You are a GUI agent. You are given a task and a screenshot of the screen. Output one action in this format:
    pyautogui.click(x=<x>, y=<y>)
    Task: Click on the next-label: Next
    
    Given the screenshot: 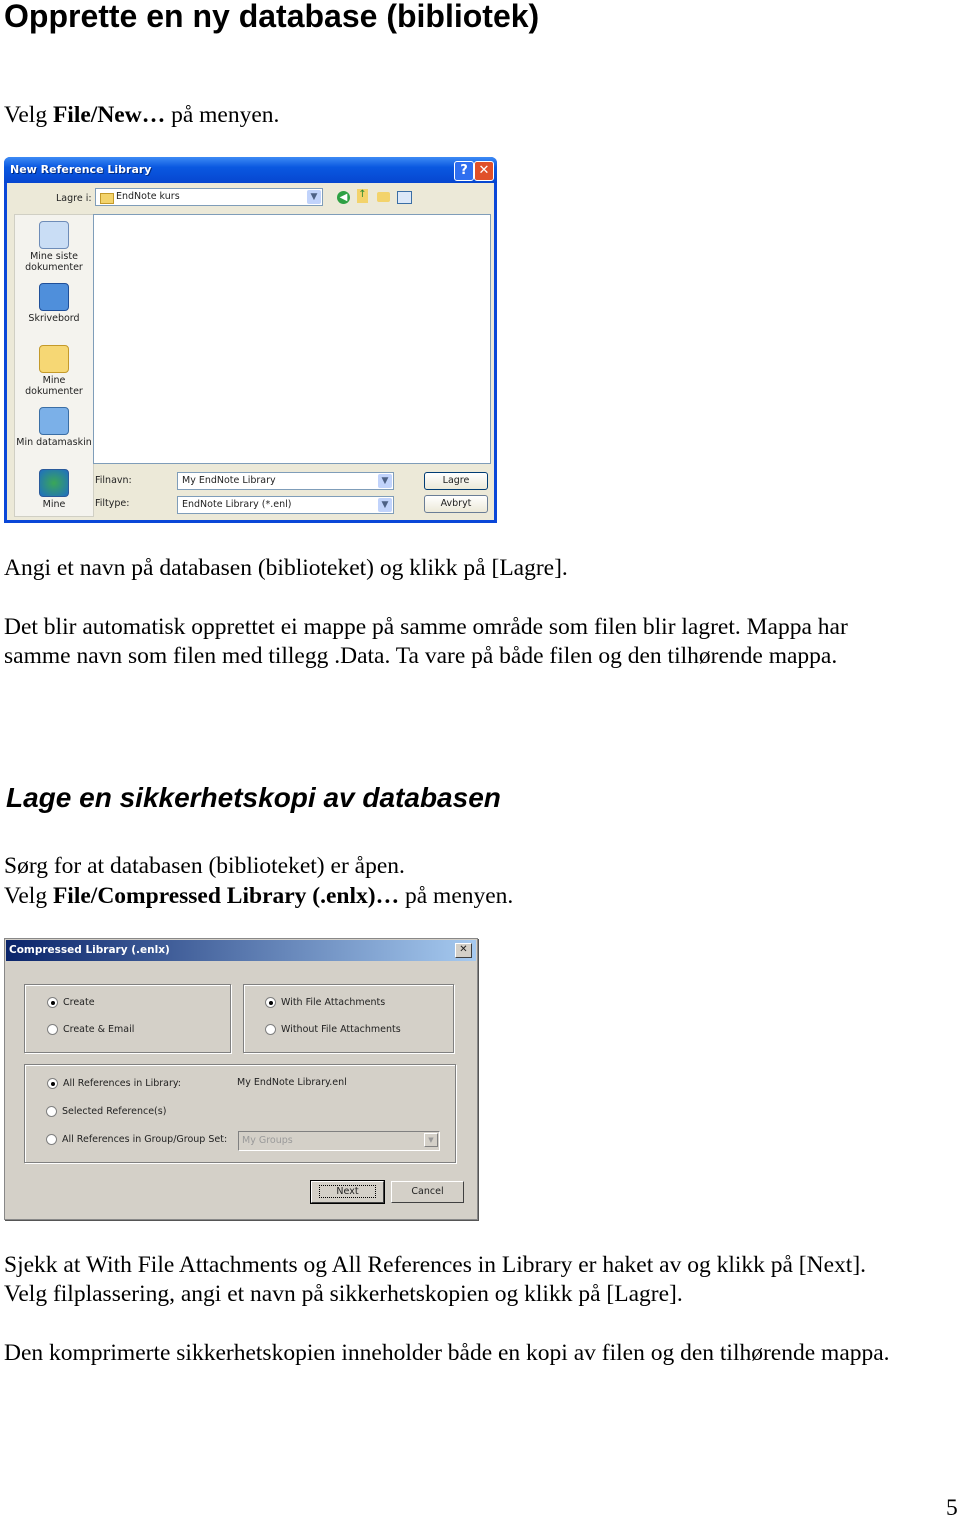 What is the action you would take?
    pyautogui.click(x=347, y=1191)
    